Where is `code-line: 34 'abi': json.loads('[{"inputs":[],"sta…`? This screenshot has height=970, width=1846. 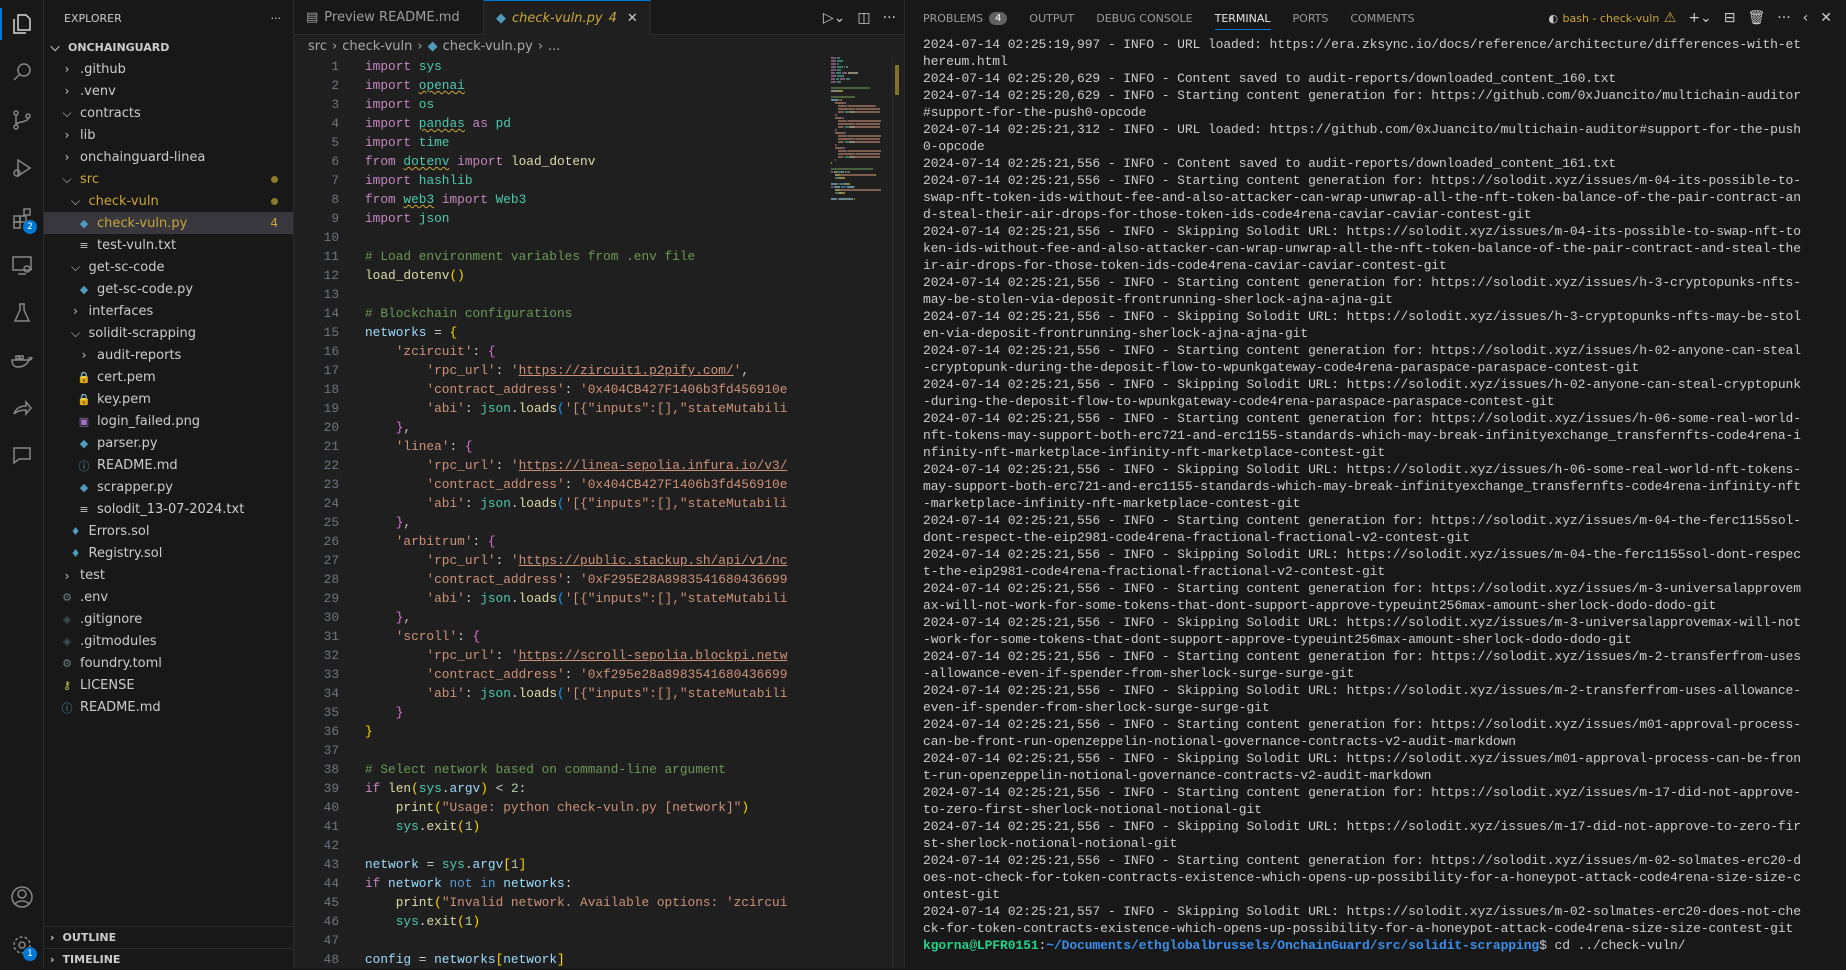 code-line: 34 'abi': json.loads('[{"inputs":[],"sta… is located at coordinates (562, 693).